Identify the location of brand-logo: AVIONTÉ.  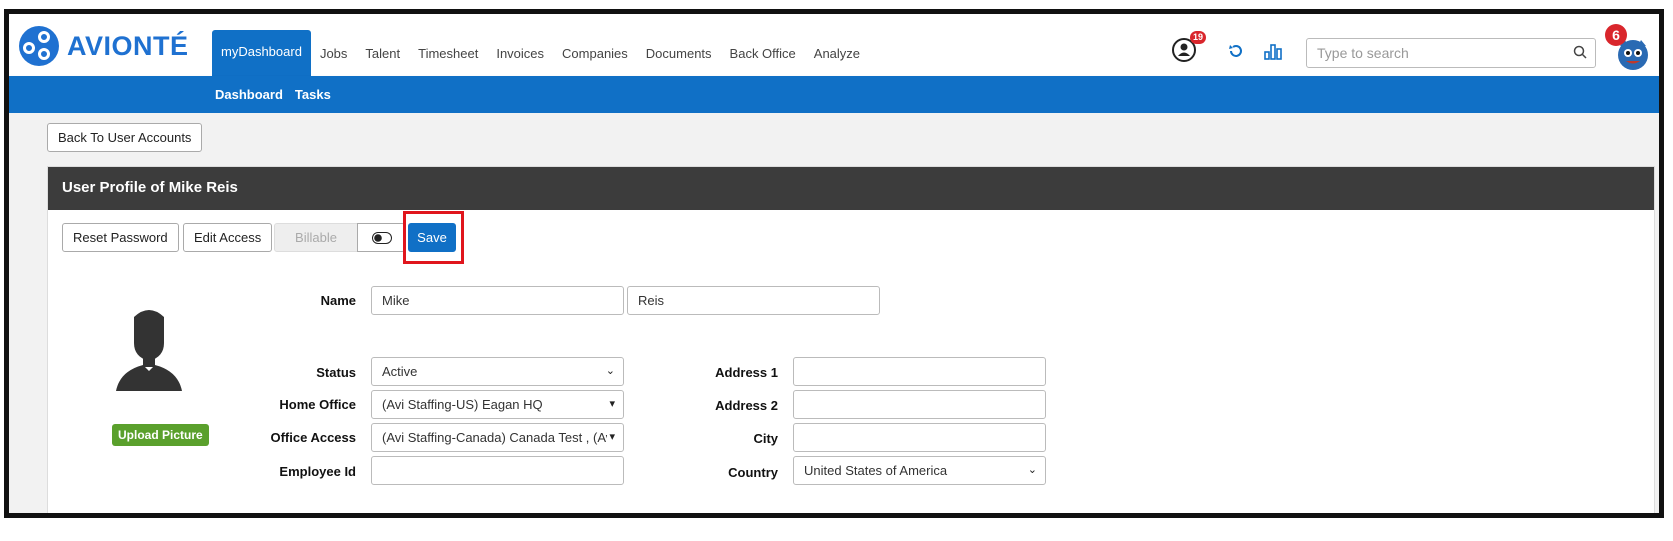
(104, 46).